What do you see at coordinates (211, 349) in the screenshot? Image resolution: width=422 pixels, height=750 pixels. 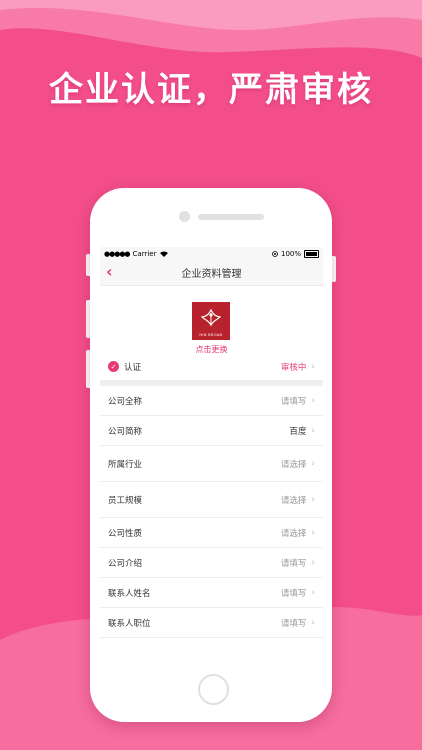 I see `change-logo-link: 点击更换` at bounding box center [211, 349].